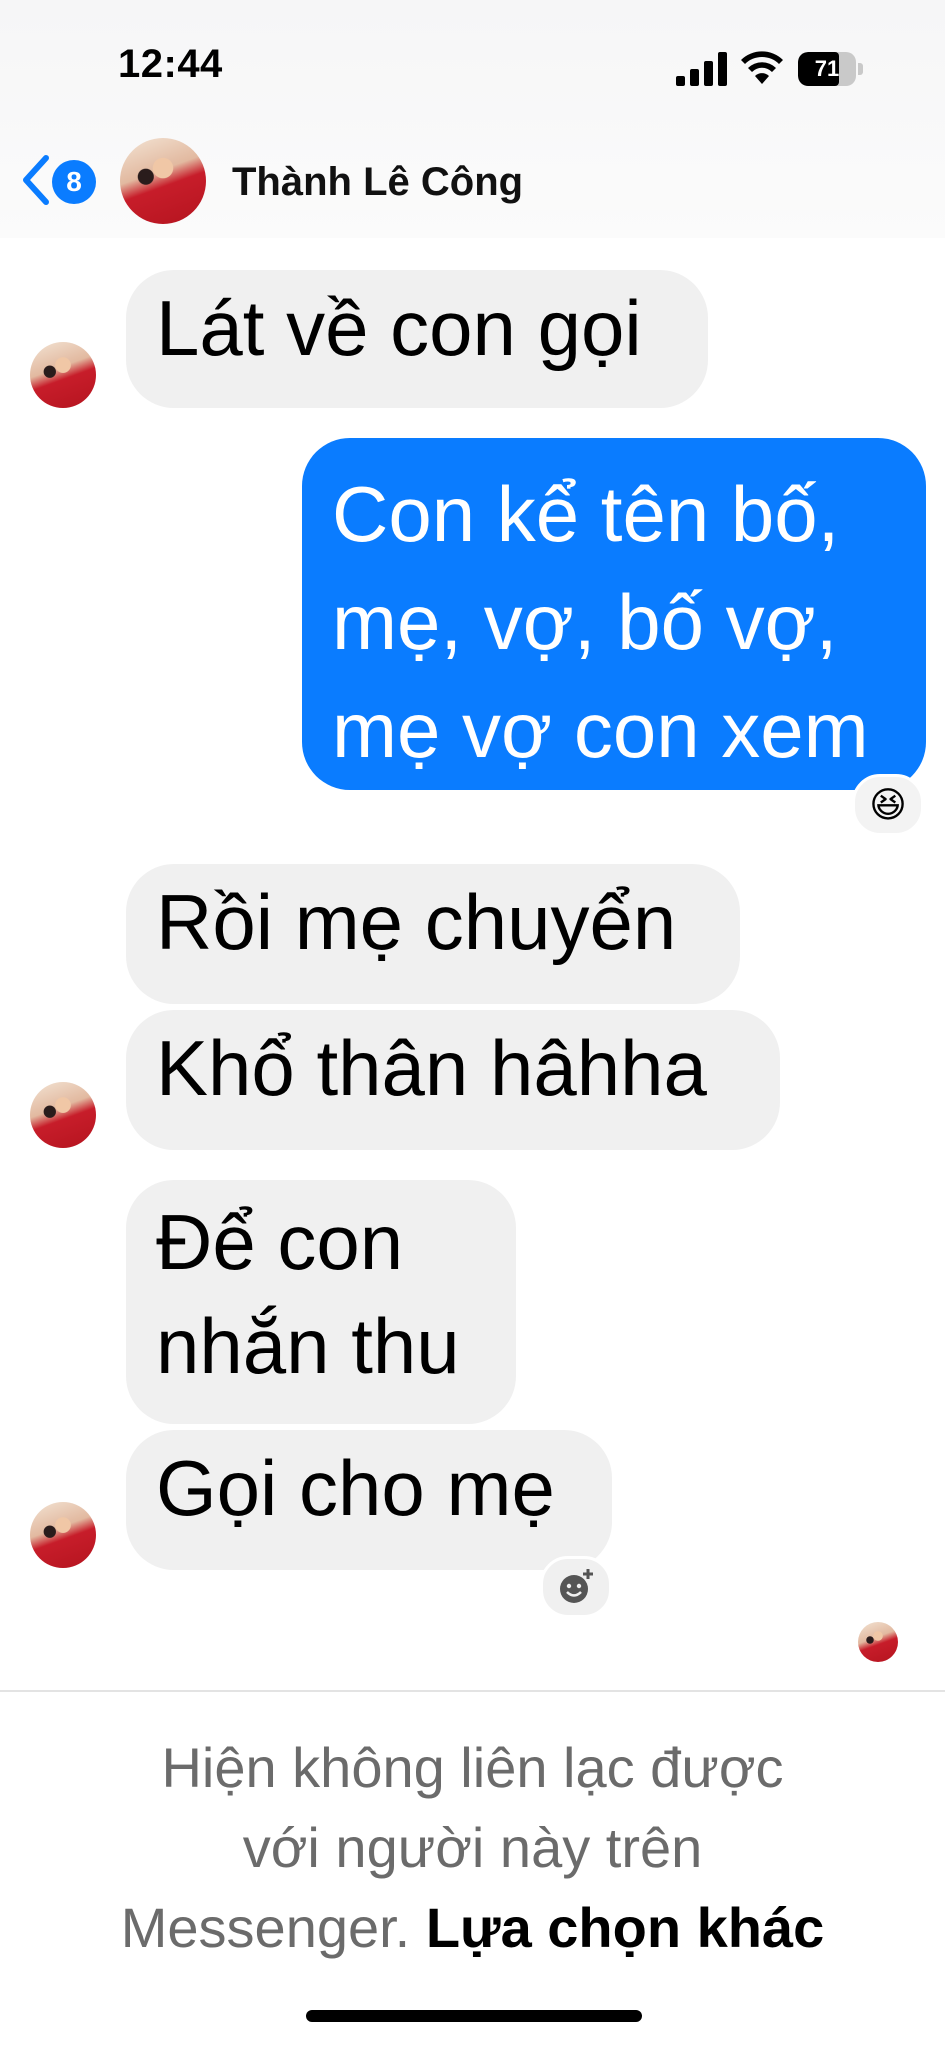 The image size is (945, 2048). I want to click on incoming-message: Lát về con gọi, so click(417, 339).